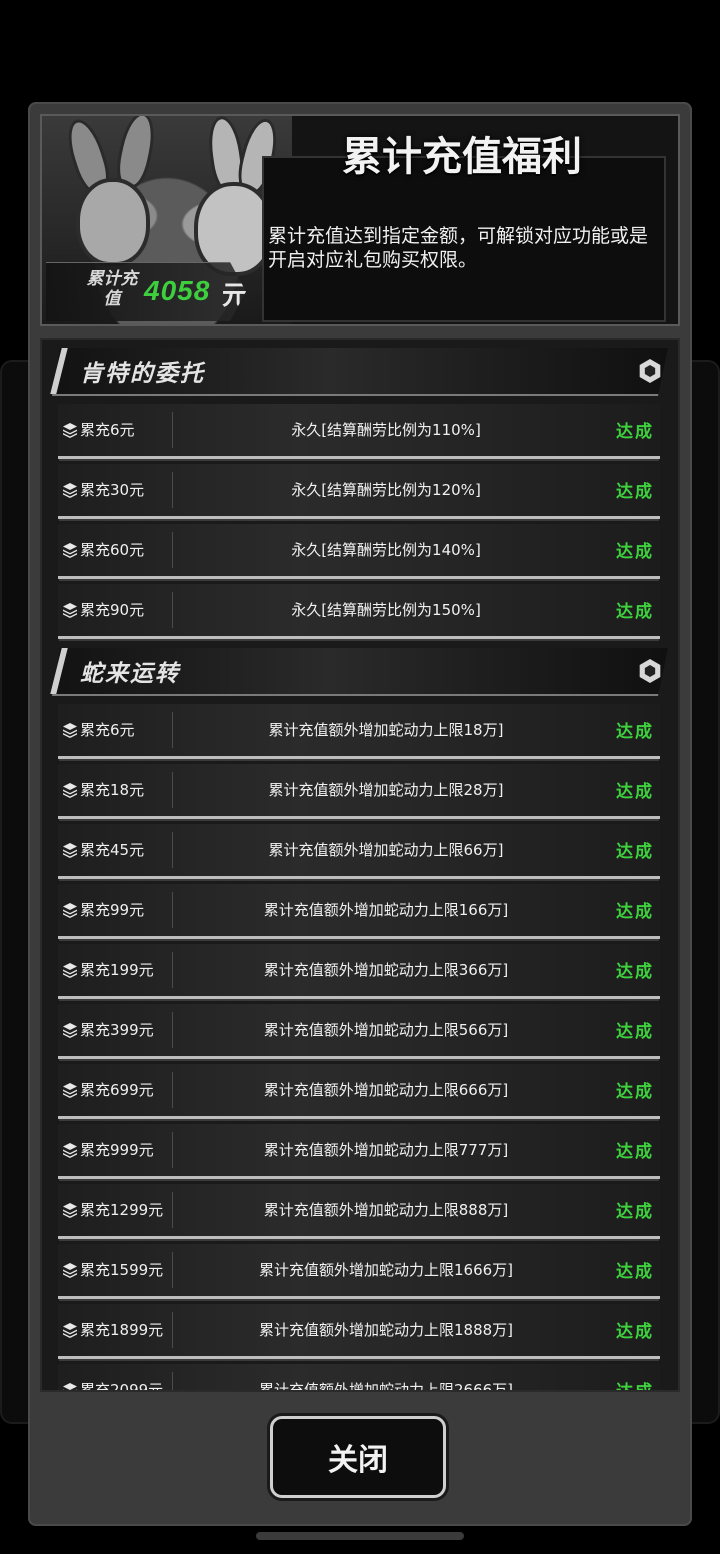 This screenshot has height=1554, width=720. What do you see at coordinates (359, 1378) in the screenshot?
I see `reward-row-bar: 累充2099元 累计充值额外增加蛇动力上限2666万] 达成` at bounding box center [359, 1378].